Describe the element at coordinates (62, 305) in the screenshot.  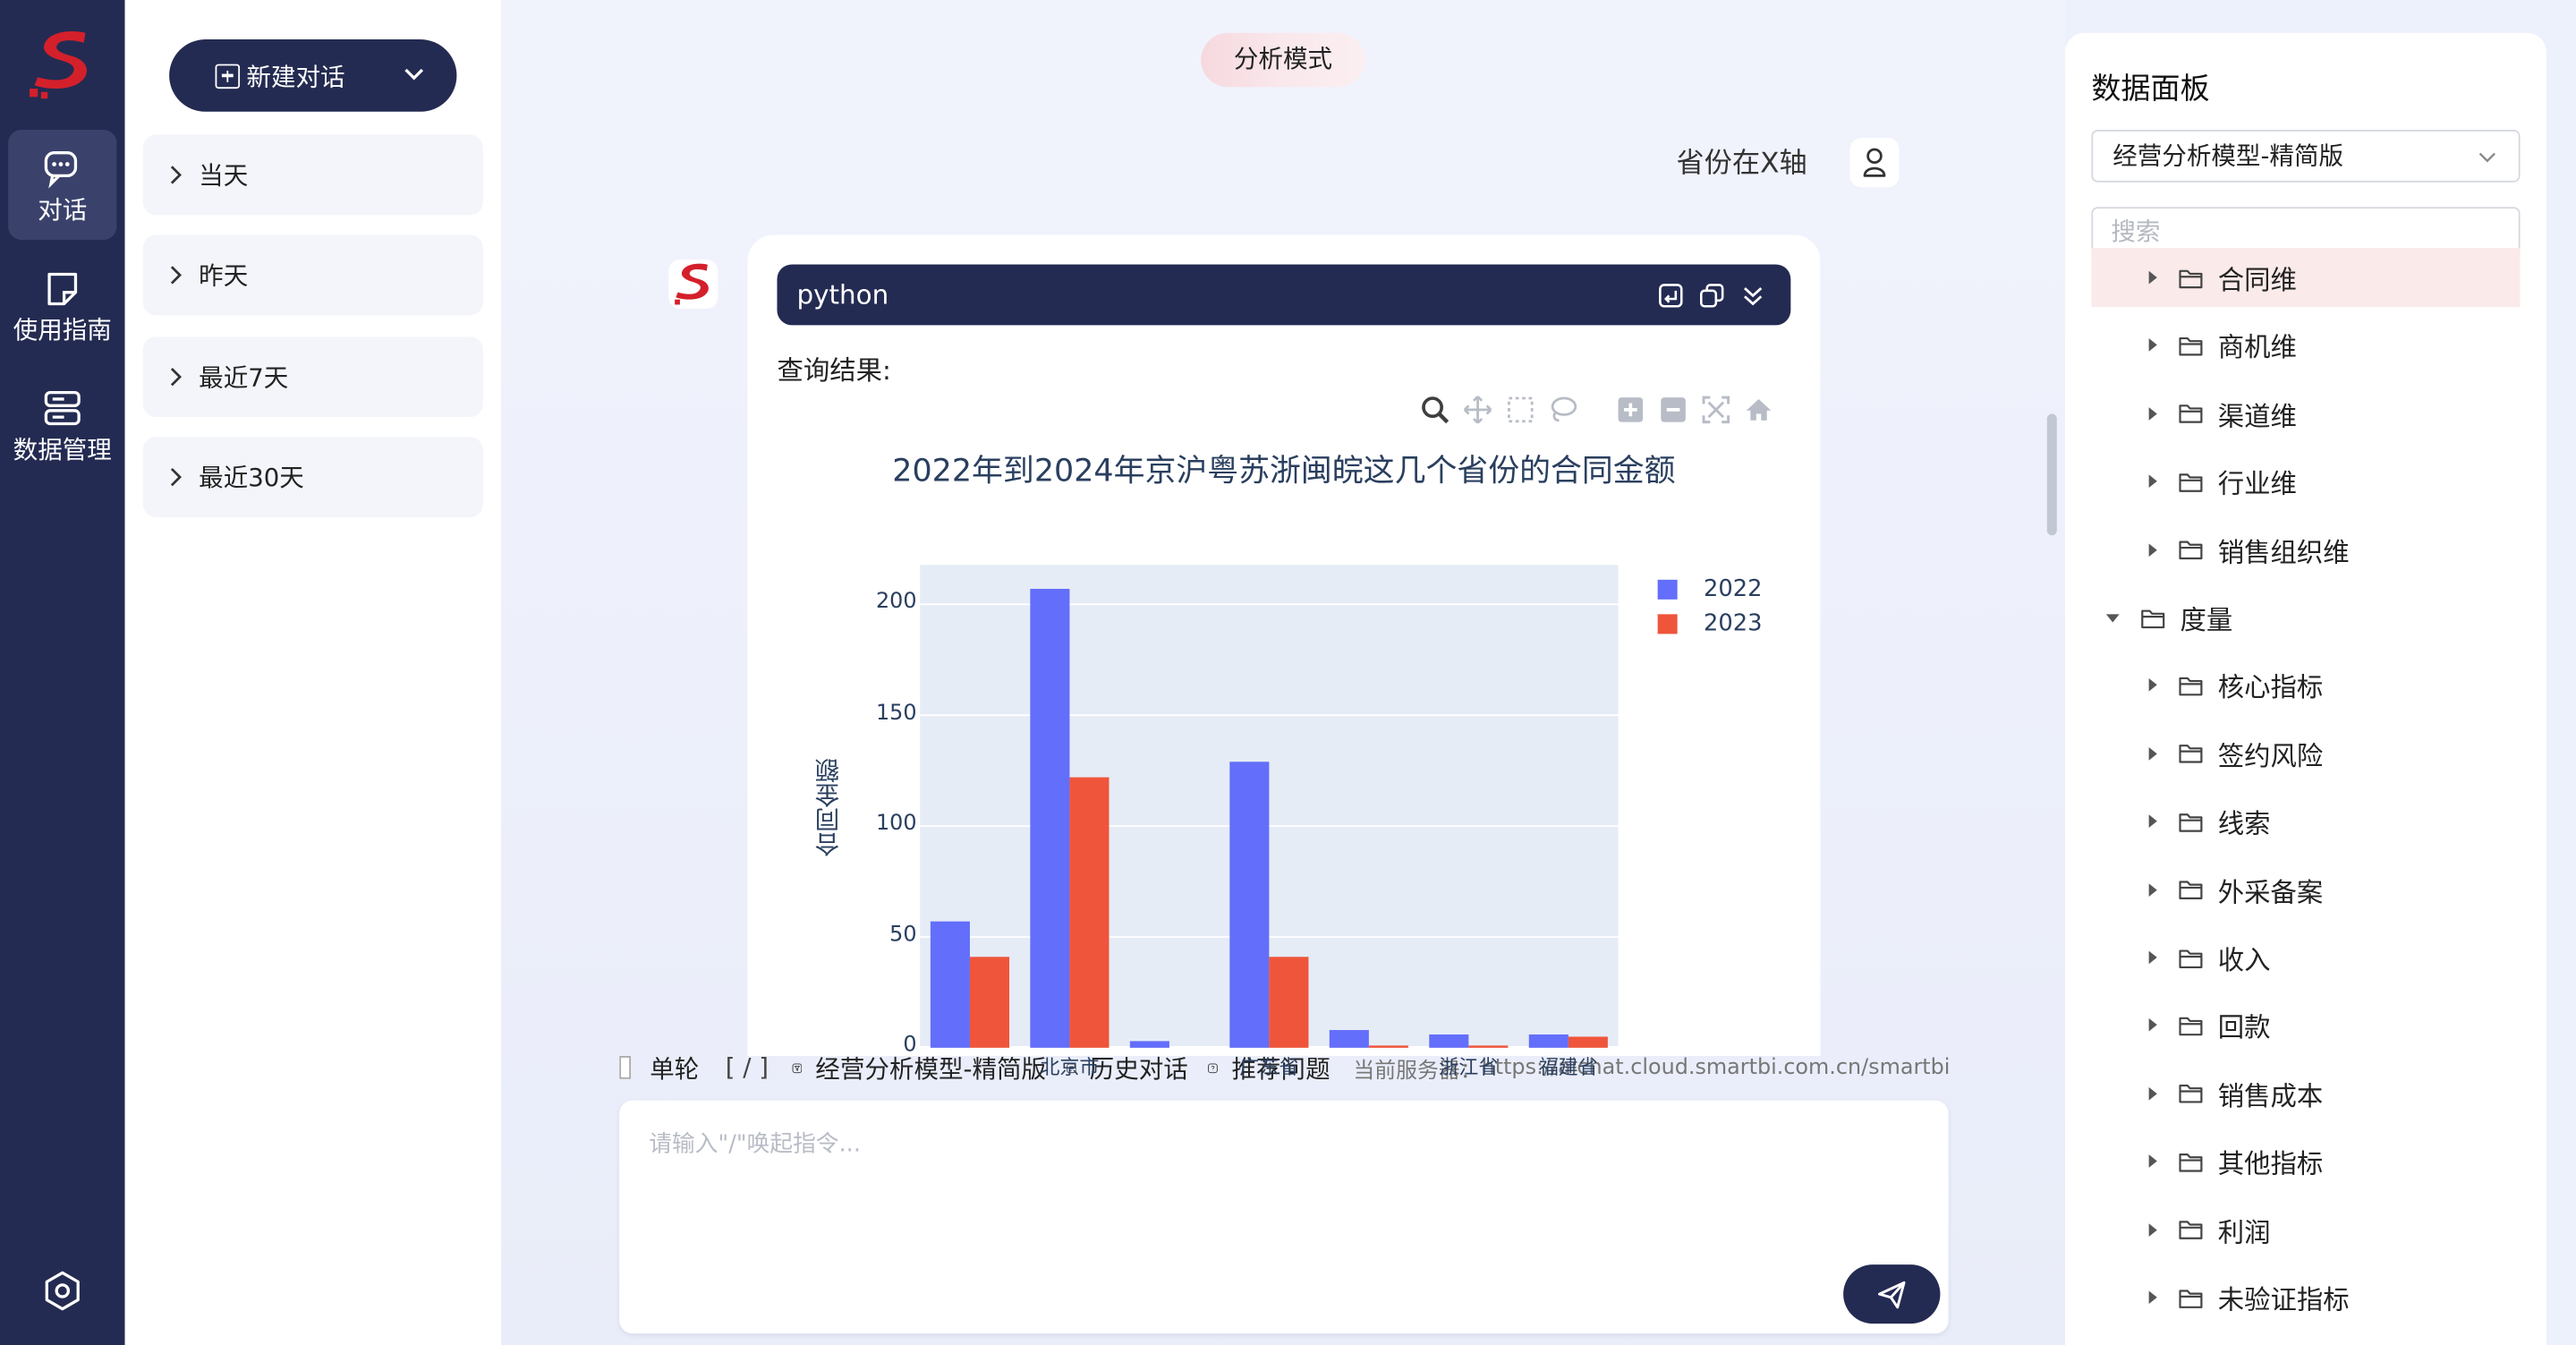
I see `rail-item-guide: 使用指南` at that location.